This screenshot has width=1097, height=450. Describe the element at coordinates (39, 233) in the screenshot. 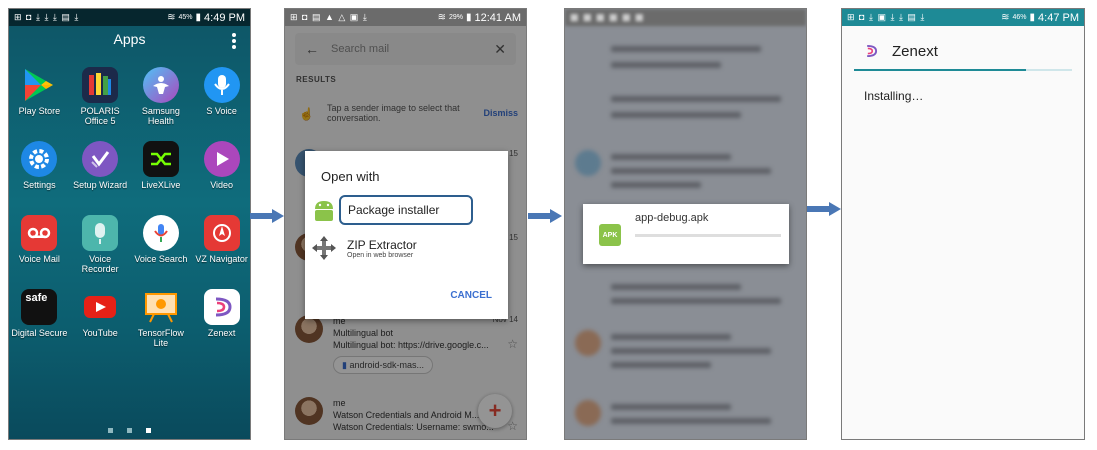

I see `voice-mail-icon` at that location.